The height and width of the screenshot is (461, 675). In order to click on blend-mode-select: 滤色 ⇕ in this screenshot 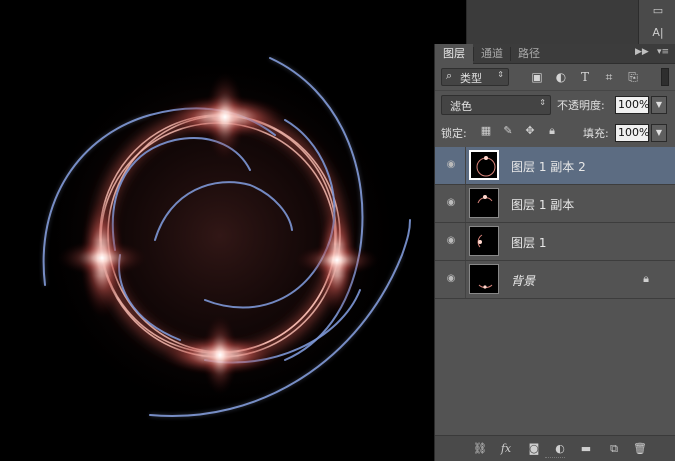, I will do `click(496, 105)`.